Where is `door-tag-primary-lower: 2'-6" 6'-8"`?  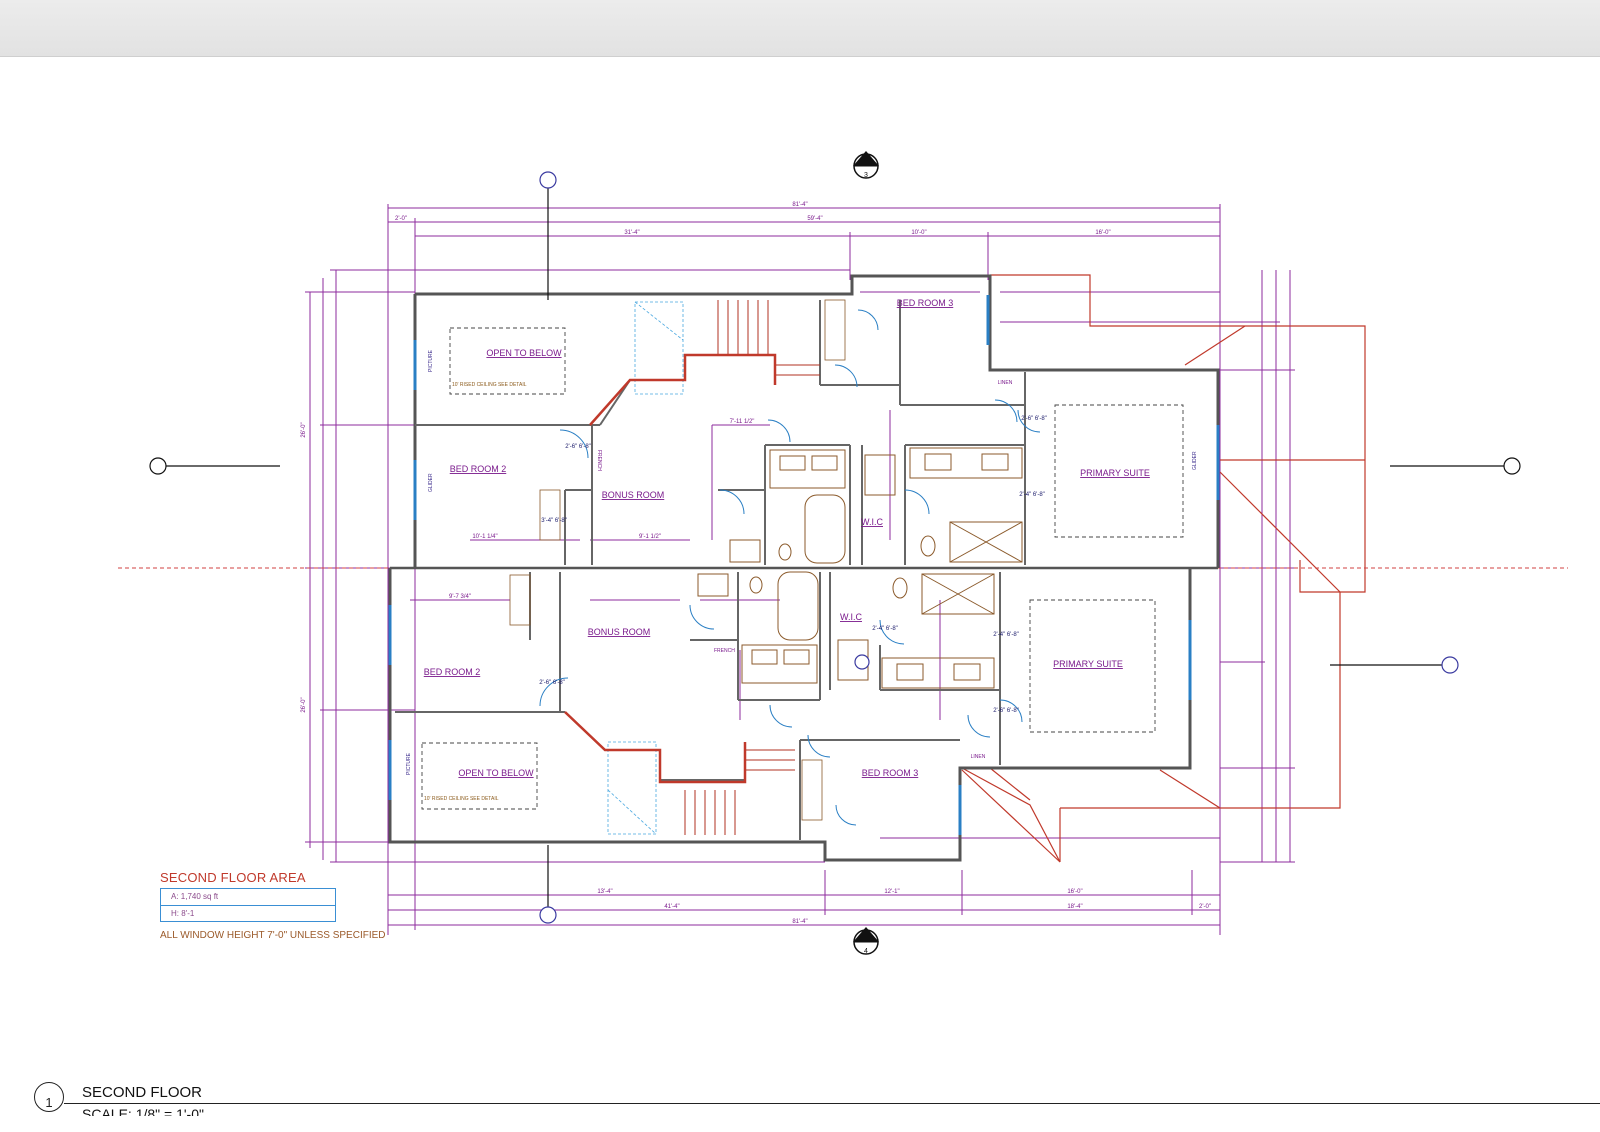 door-tag-primary-lower: 2'-6" 6'-8" is located at coordinates (1006, 711).